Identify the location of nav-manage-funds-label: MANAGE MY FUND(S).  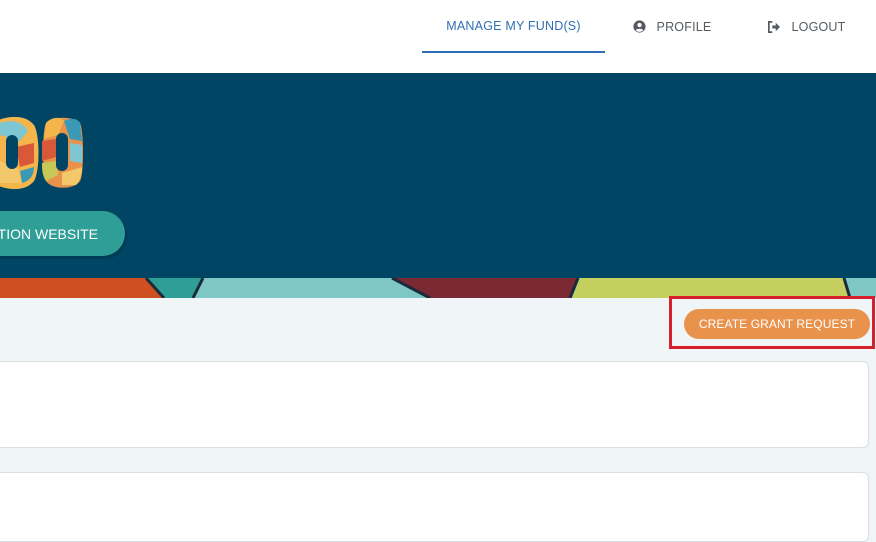
(513, 25).